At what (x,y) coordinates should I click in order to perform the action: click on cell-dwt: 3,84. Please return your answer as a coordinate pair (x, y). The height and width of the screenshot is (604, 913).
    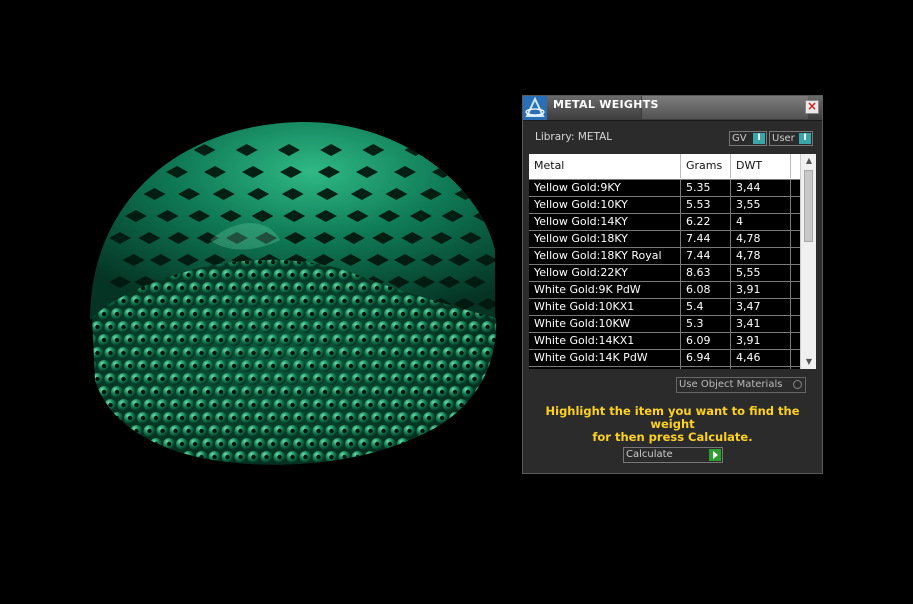
    Looking at the image, I should click on (760, 368).